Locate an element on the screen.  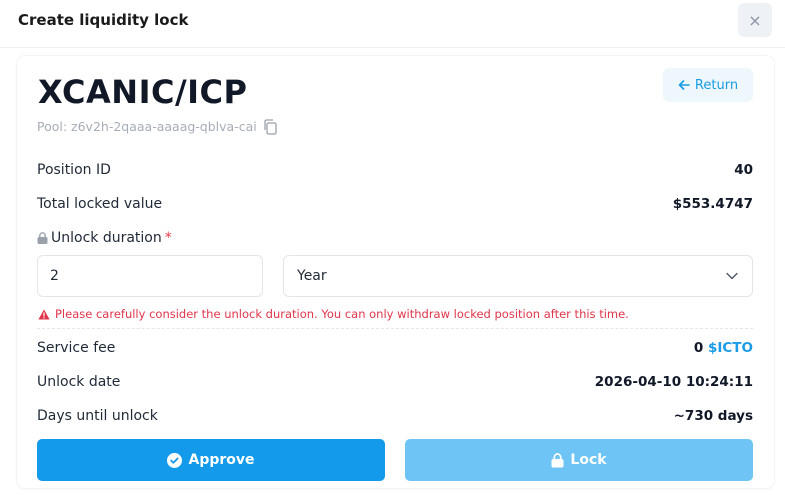
close-icon: × is located at coordinates (755, 20).